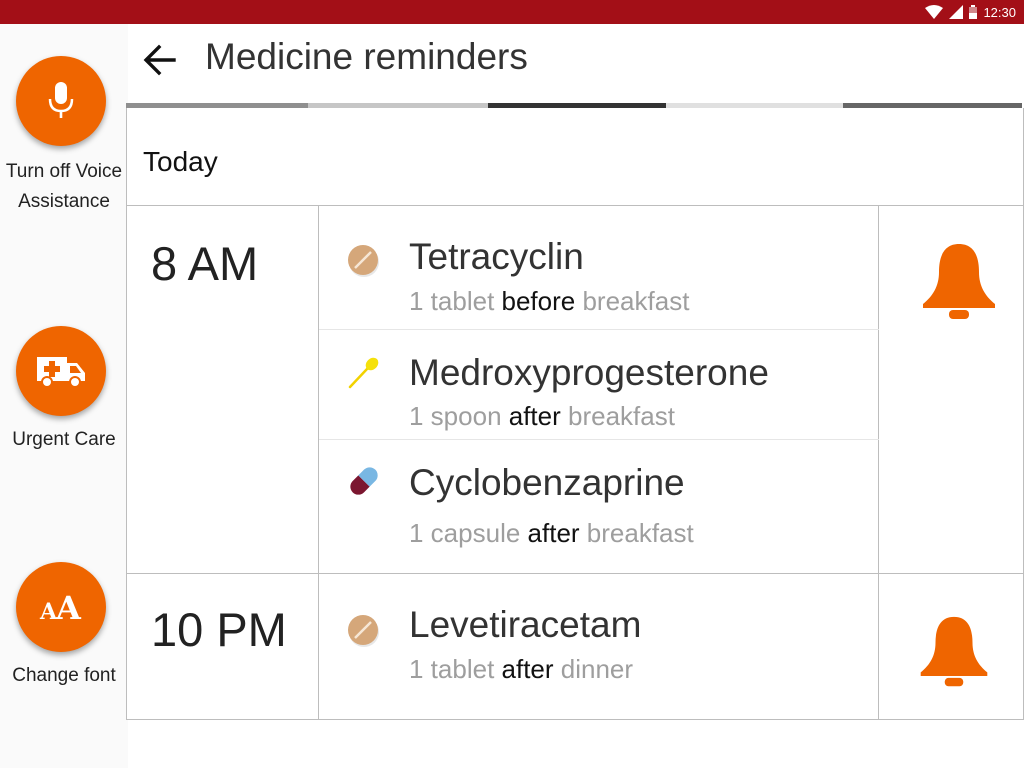 Image resolution: width=1024 pixels, height=768 pixels. Describe the element at coordinates (547, 482) in the screenshot. I see `medicine-name: Cyclobenzaprine` at that location.